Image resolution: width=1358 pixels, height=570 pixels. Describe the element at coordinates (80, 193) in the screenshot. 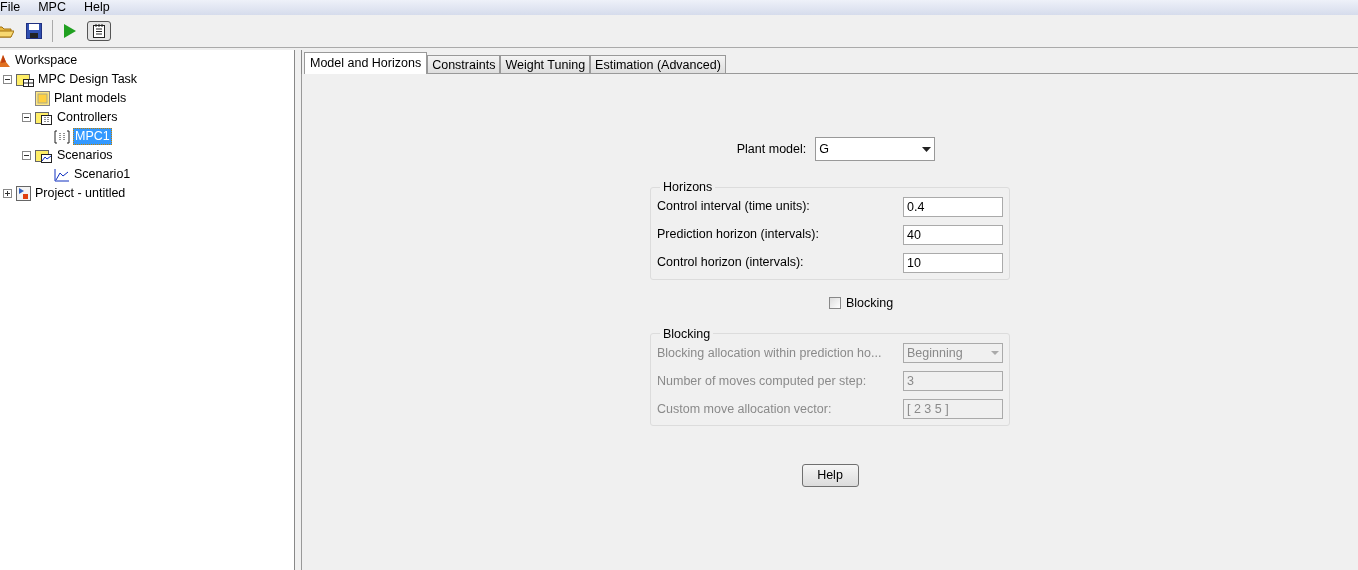

I see `tree-item: Project - untitled` at that location.